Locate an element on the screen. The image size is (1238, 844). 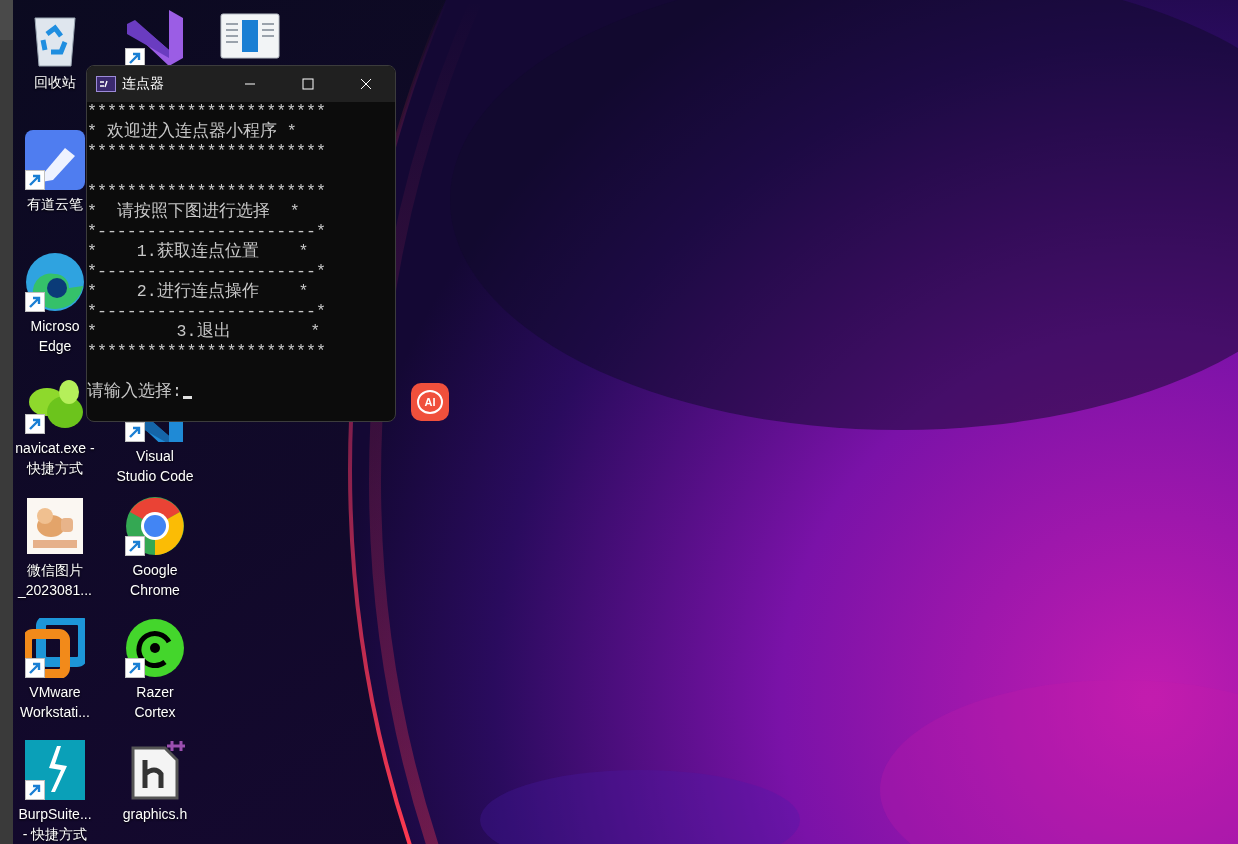
maximize-icon is located at coordinates (308, 84).